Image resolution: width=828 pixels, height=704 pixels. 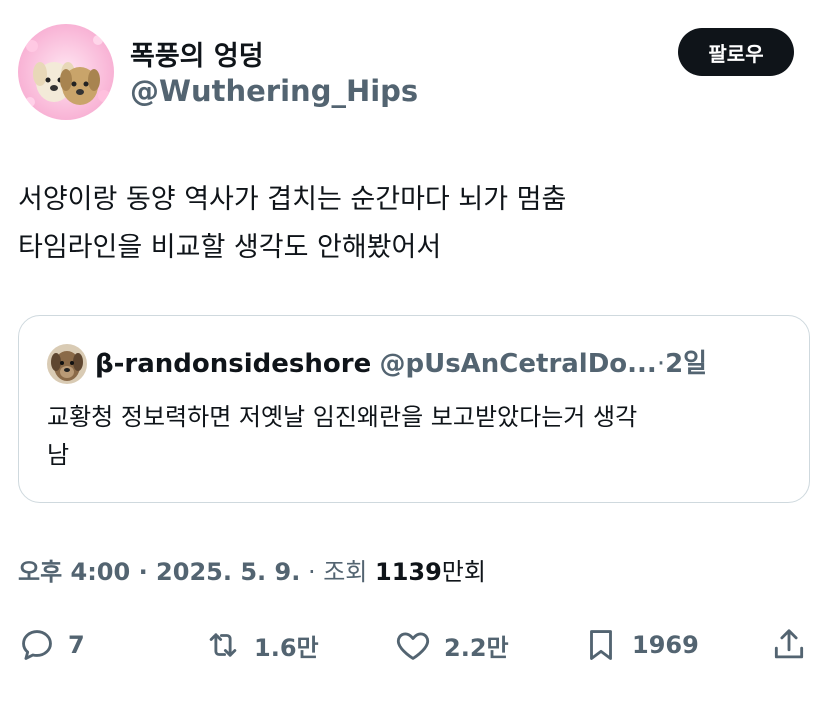 I want to click on bookmark-count: 1969, so click(x=665, y=645).